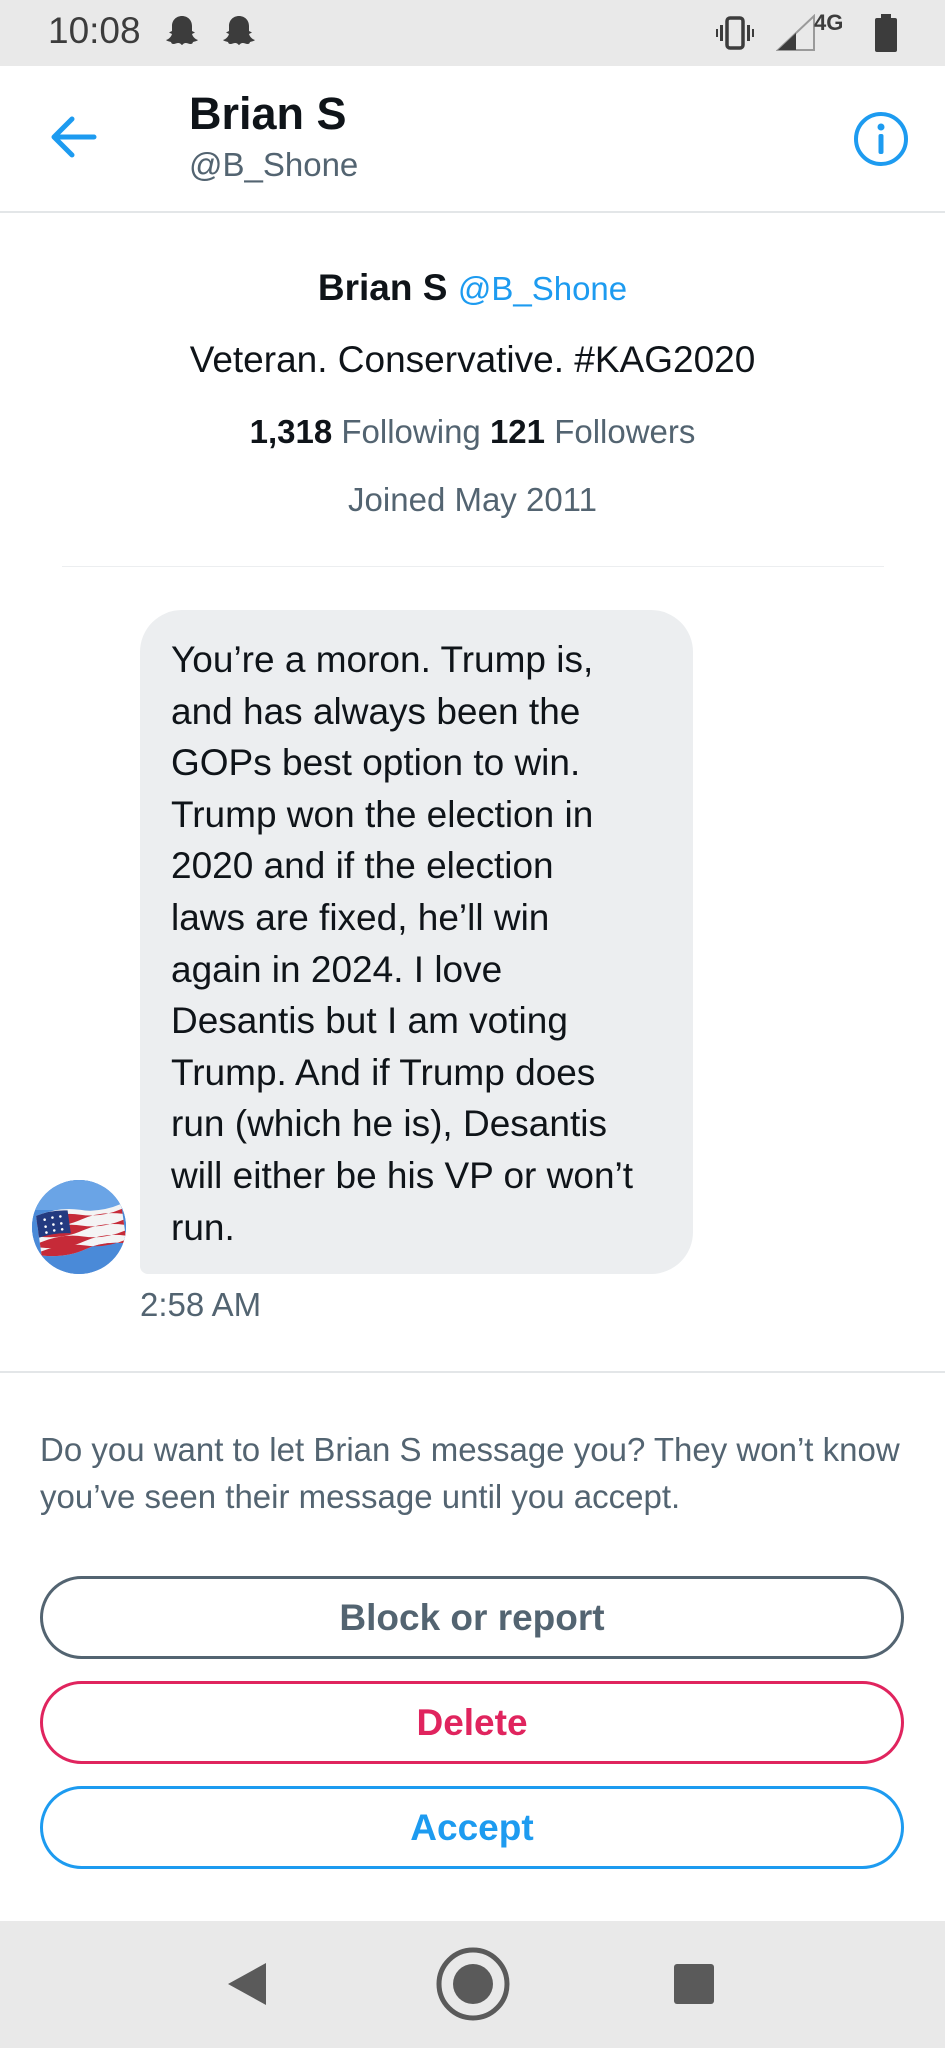 This screenshot has height=2048, width=945. What do you see at coordinates (203, 1227) in the screenshot?
I see `message-line: run.` at bounding box center [203, 1227].